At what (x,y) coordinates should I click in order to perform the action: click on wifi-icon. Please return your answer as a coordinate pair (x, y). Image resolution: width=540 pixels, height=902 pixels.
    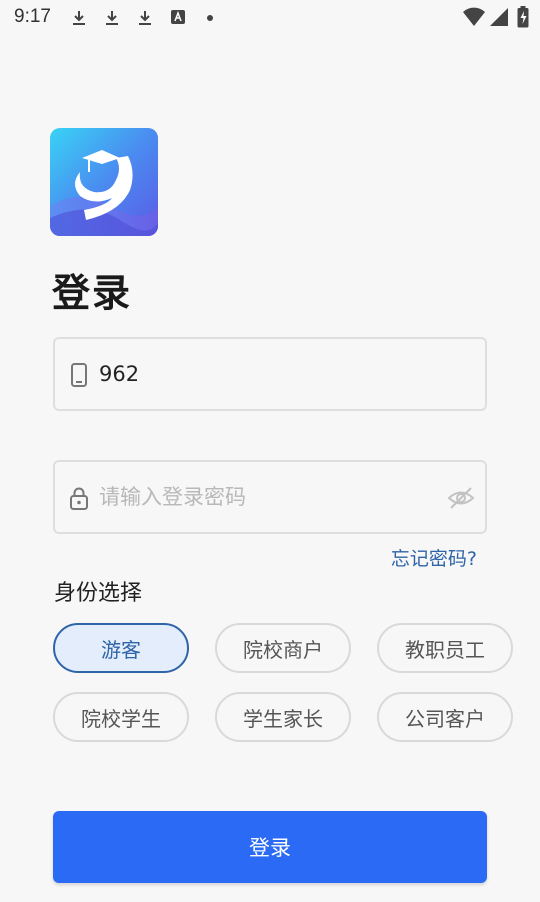
    Looking at the image, I should click on (474, 16).